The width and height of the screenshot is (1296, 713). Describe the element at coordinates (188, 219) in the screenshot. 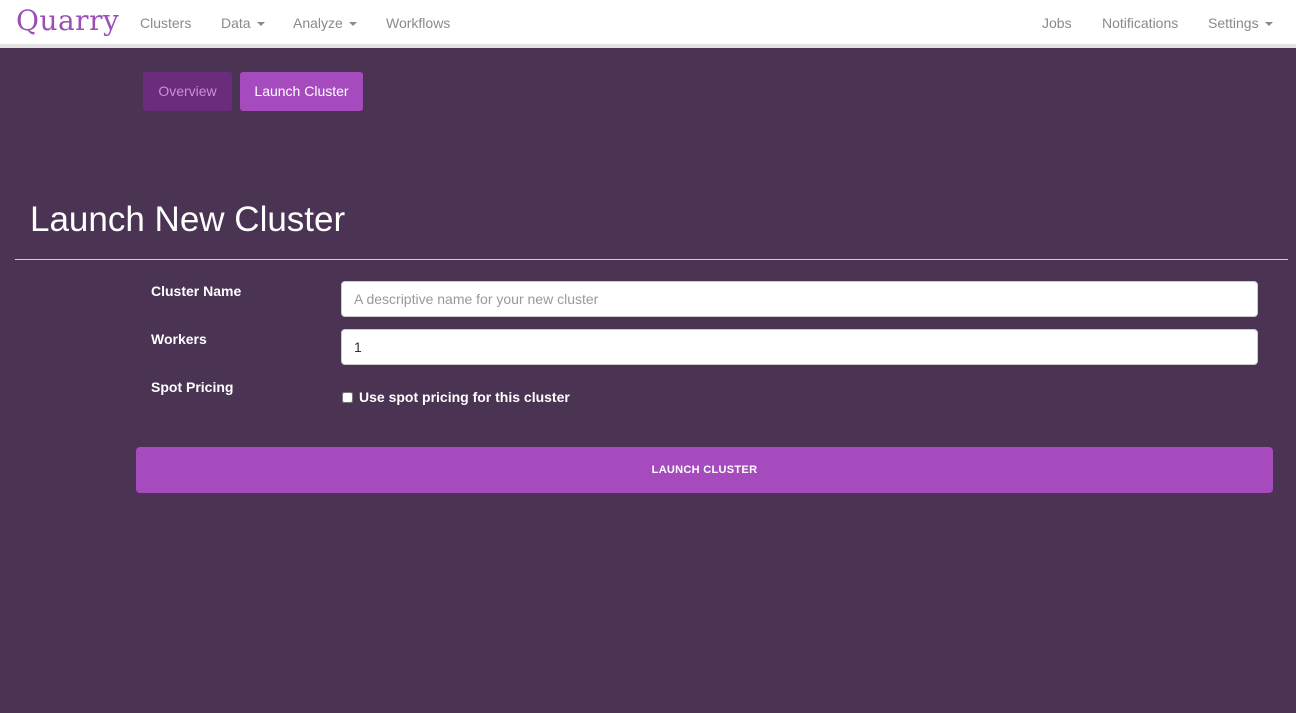

I see `page-title: Launch New Cluster` at that location.